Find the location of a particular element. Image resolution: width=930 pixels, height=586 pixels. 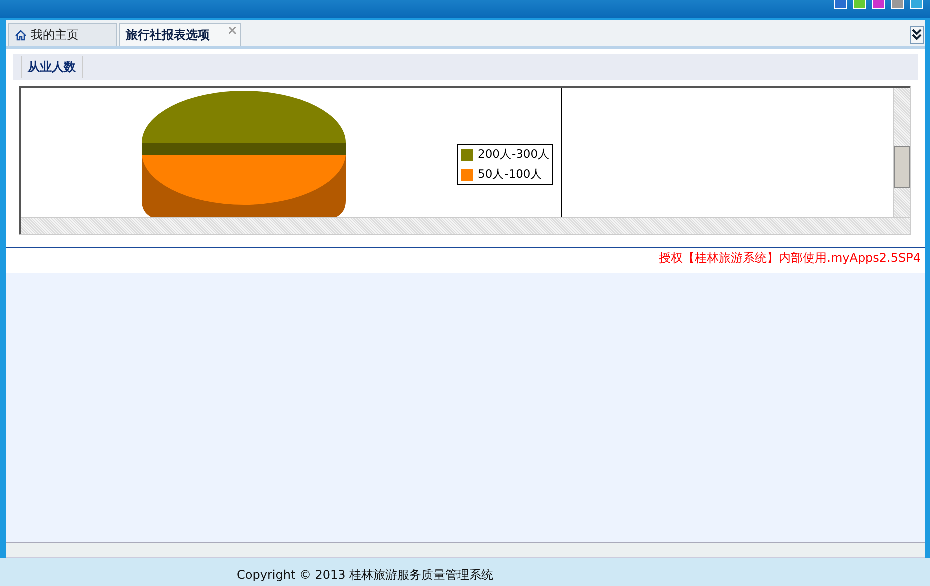

copyright-text: Copyright © 2013 桂林旅游服务质量管理系统 is located at coordinates (365, 575).